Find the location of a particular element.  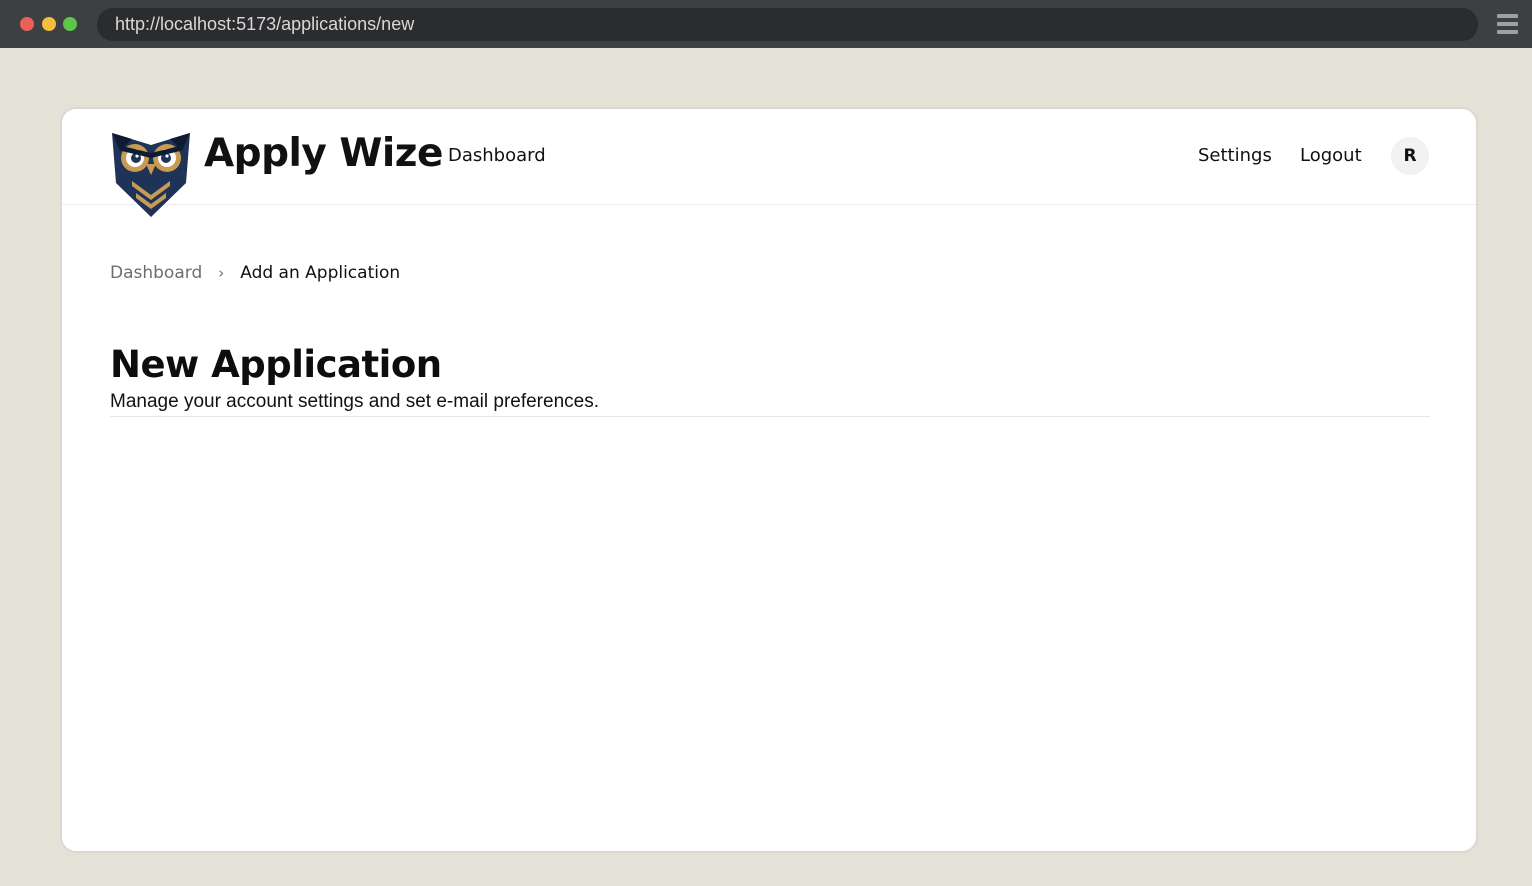

browser-titlebar: http://localhost:5173/applications/new is located at coordinates (766, 24).